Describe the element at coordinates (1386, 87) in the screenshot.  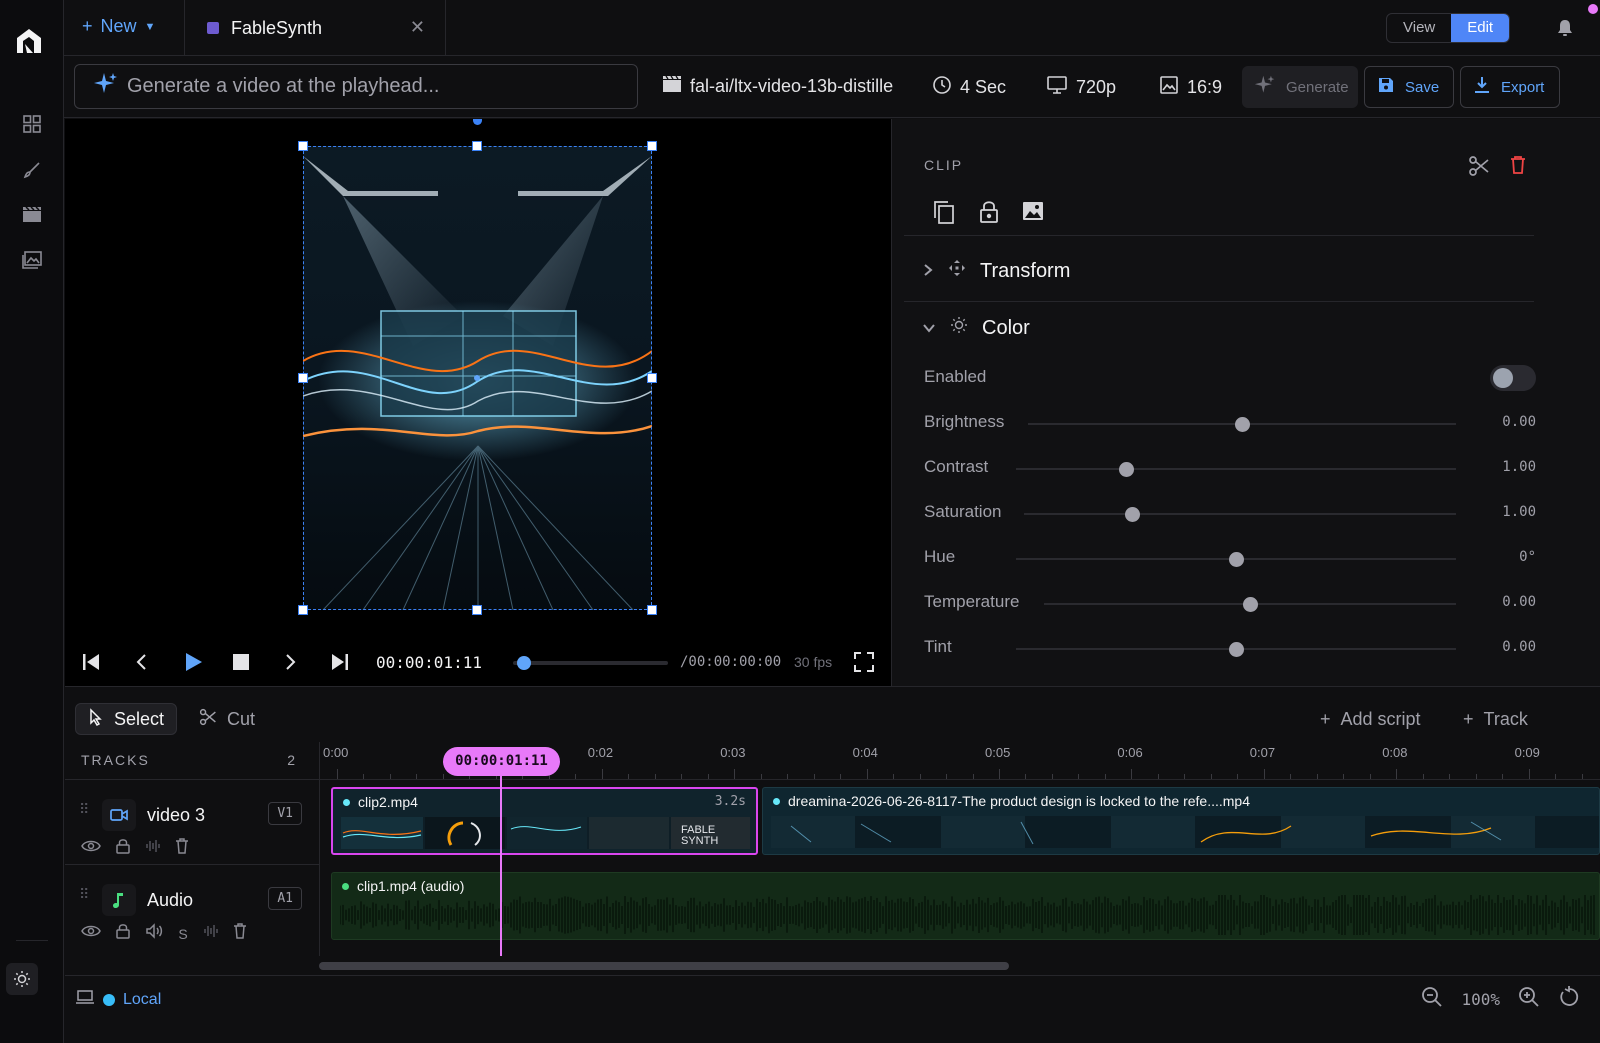
I see `save-icon` at that location.